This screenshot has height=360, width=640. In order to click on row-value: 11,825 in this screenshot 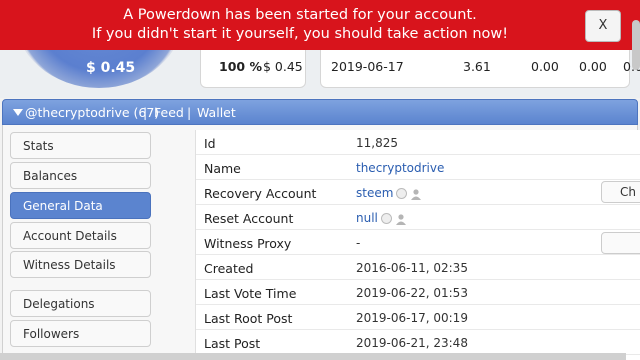, I will do `click(377, 143)`.